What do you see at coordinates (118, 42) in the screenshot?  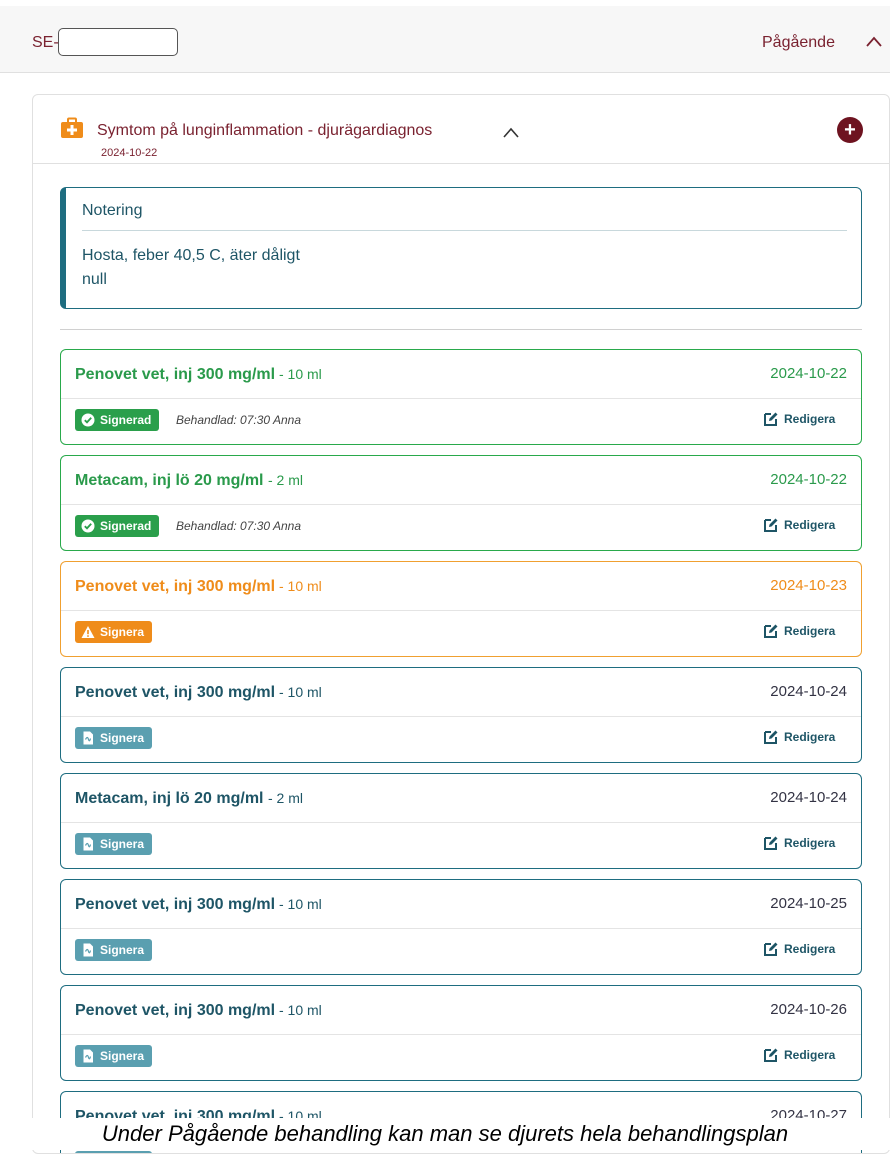 I see `animal-id-field` at bounding box center [118, 42].